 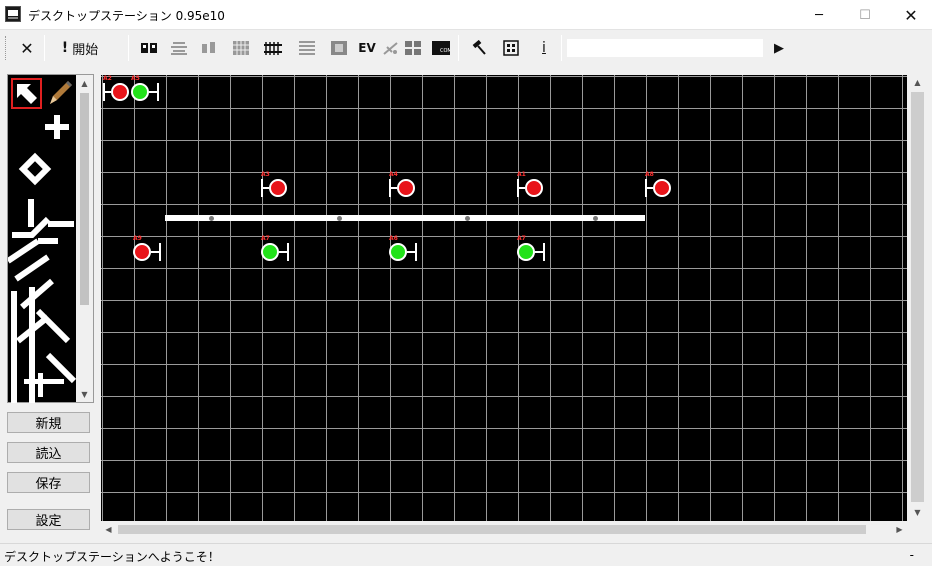 What do you see at coordinates (126, 16) in the screenshot?
I see `window-title: デスクトップステーション 0.95e10` at bounding box center [126, 16].